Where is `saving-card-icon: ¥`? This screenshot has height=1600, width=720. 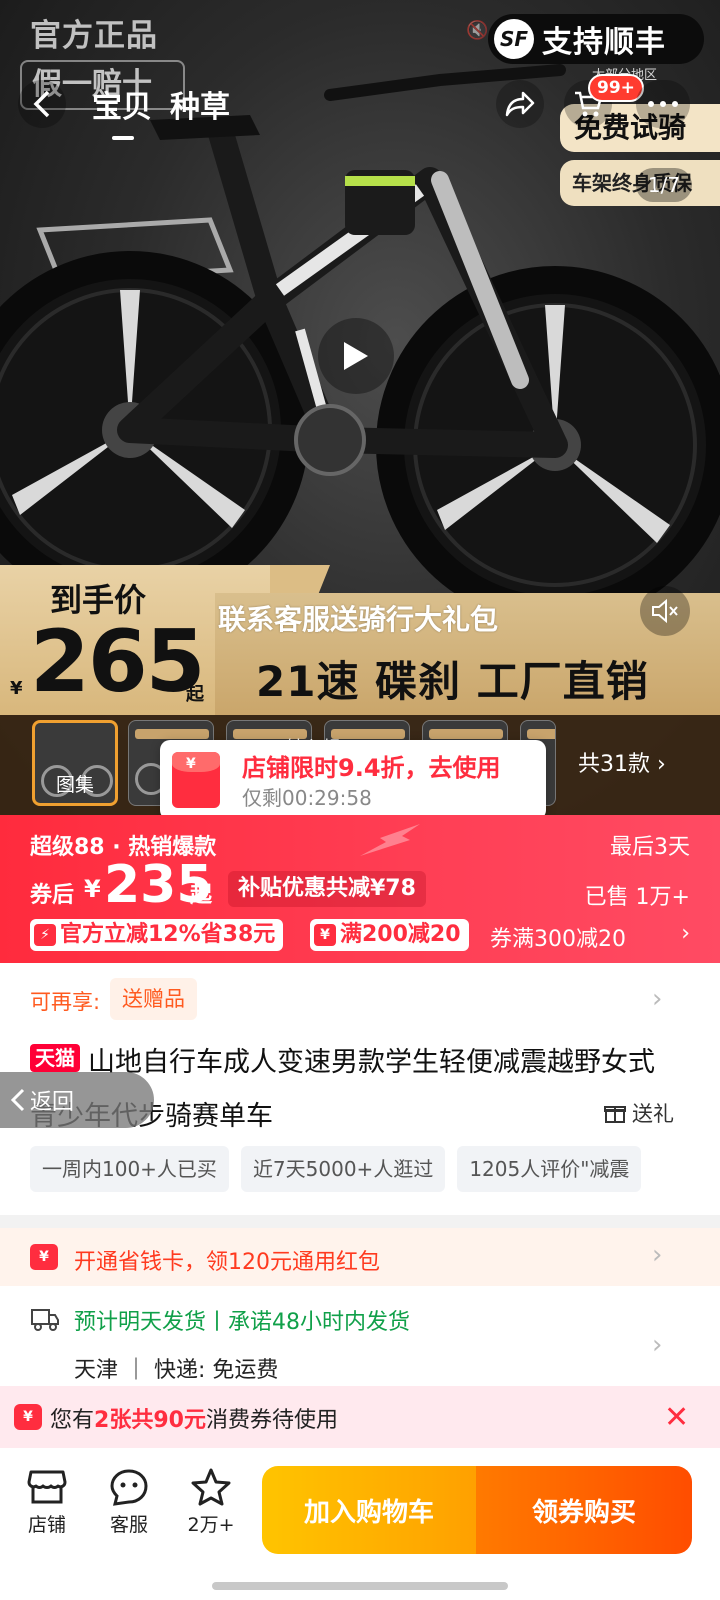 saving-card-icon: ¥ is located at coordinates (44, 1257).